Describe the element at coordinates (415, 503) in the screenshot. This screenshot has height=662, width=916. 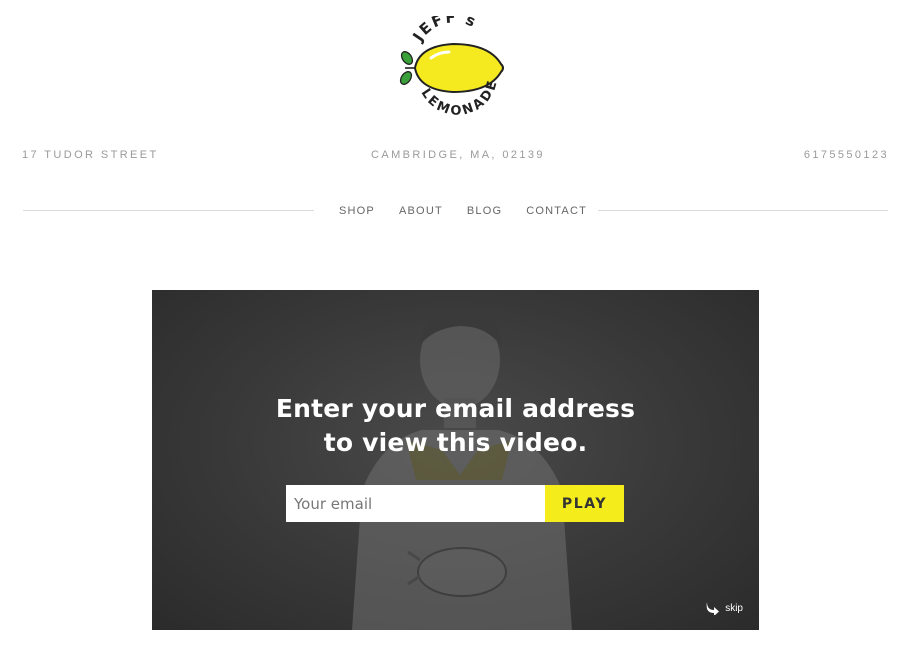
I see `email-input` at that location.